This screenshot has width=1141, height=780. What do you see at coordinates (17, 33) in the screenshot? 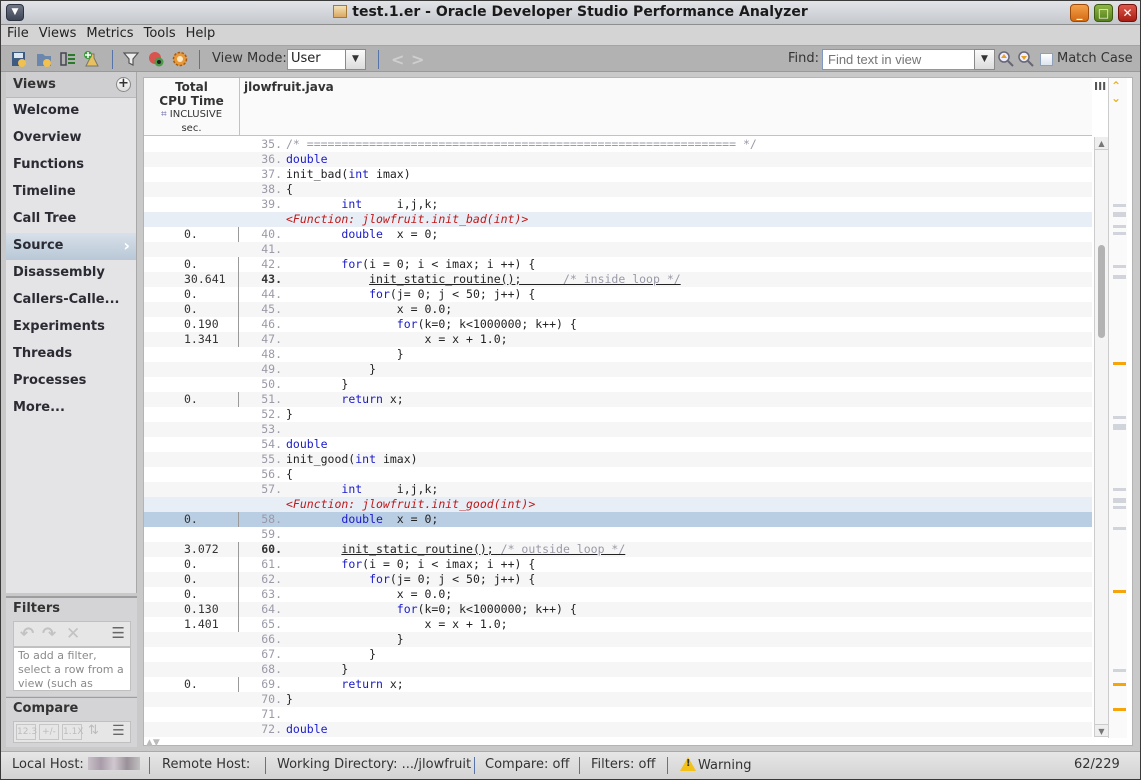
I see `menu-file: File` at bounding box center [17, 33].